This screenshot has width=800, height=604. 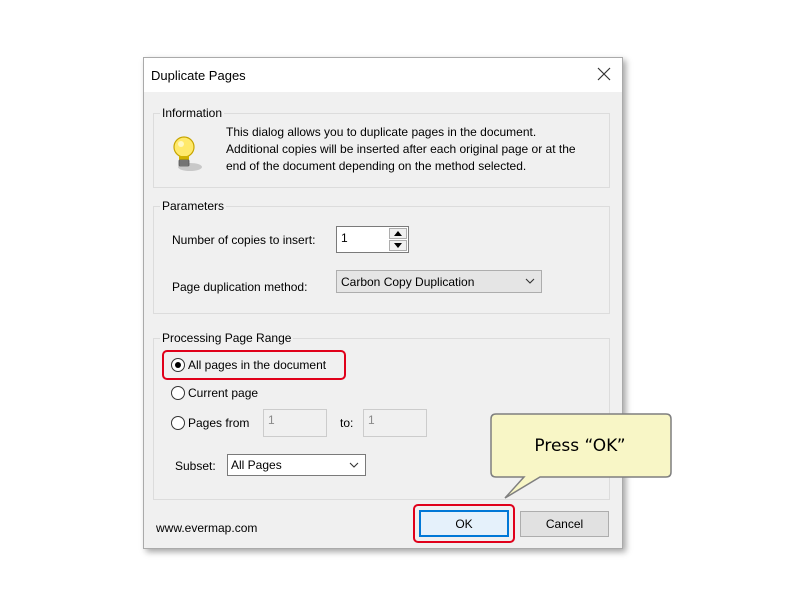 What do you see at coordinates (198, 75) in the screenshot?
I see `dialog-title: Duplicate Pages` at bounding box center [198, 75].